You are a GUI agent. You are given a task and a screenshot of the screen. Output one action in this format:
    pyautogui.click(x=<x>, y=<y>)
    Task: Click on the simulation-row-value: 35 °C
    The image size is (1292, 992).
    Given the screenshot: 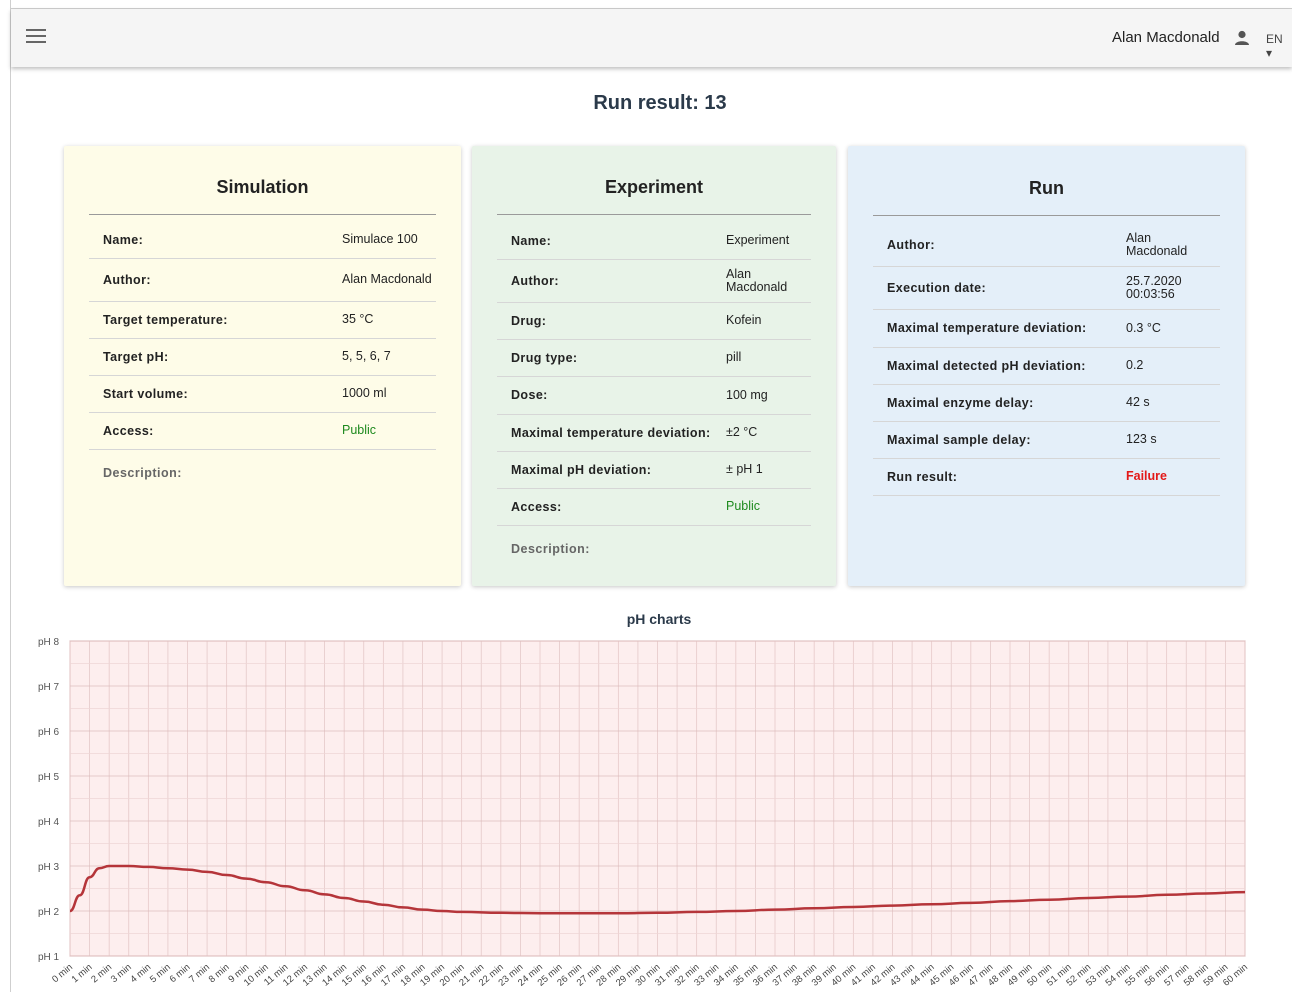 What is the action you would take?
    pyautogui.click(x=358, y=319)
    